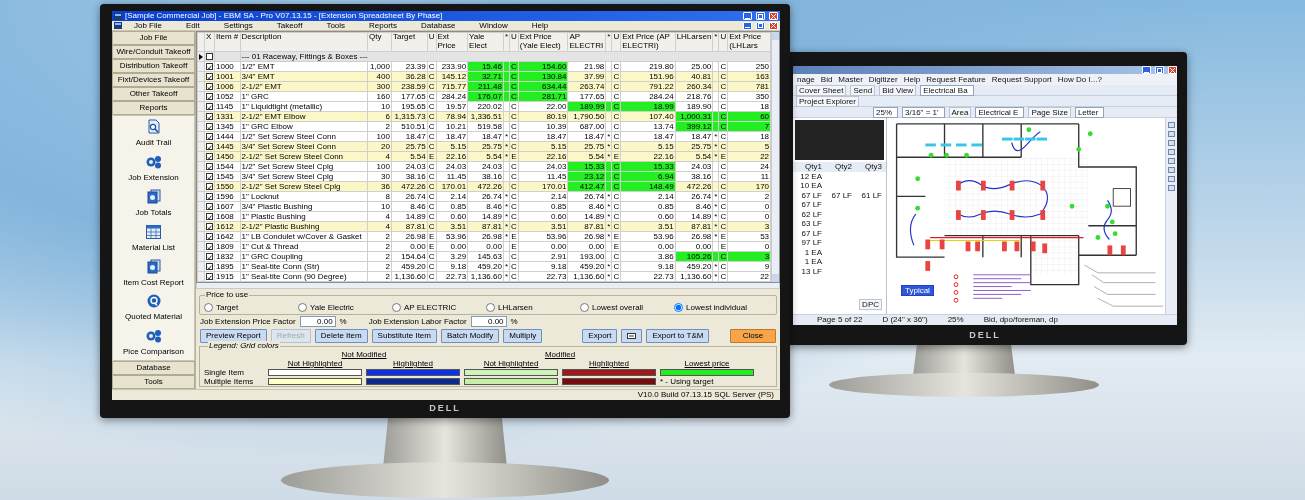 This screenshot has height=500, width=1305. Describe the element at coordinates (694, 42) in the screenshot. I see `column-header: LHLarsen` at that location.